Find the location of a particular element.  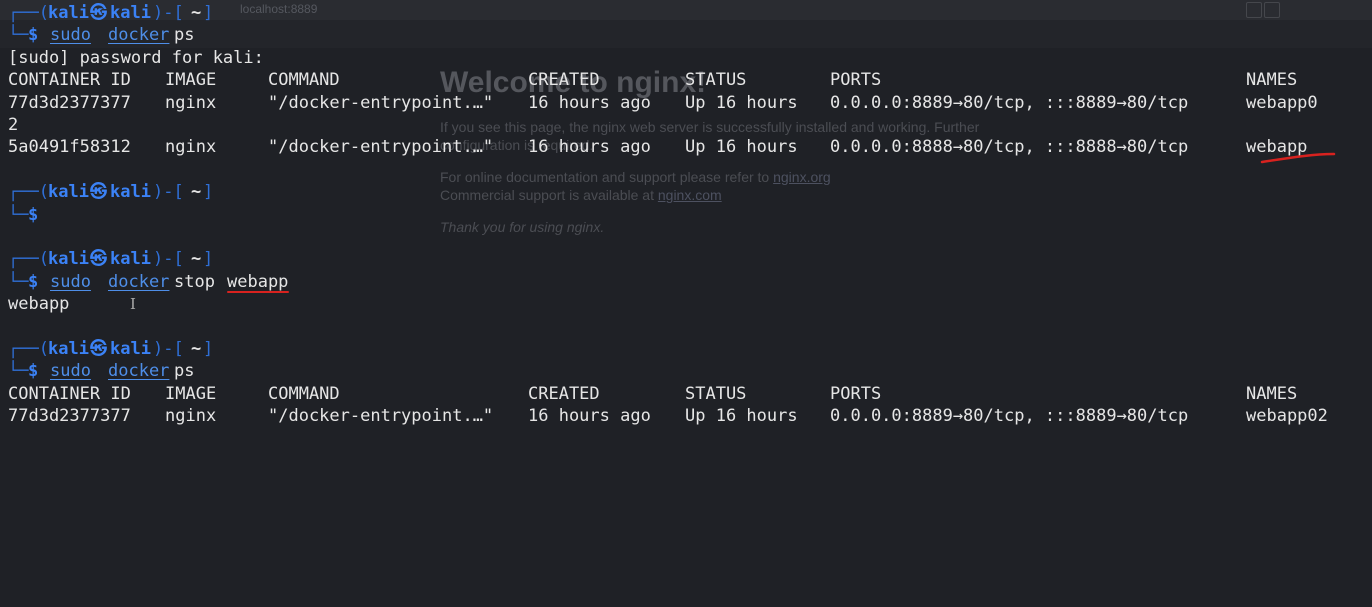

command-line: └─ $ is located at coordinates (23, 214).